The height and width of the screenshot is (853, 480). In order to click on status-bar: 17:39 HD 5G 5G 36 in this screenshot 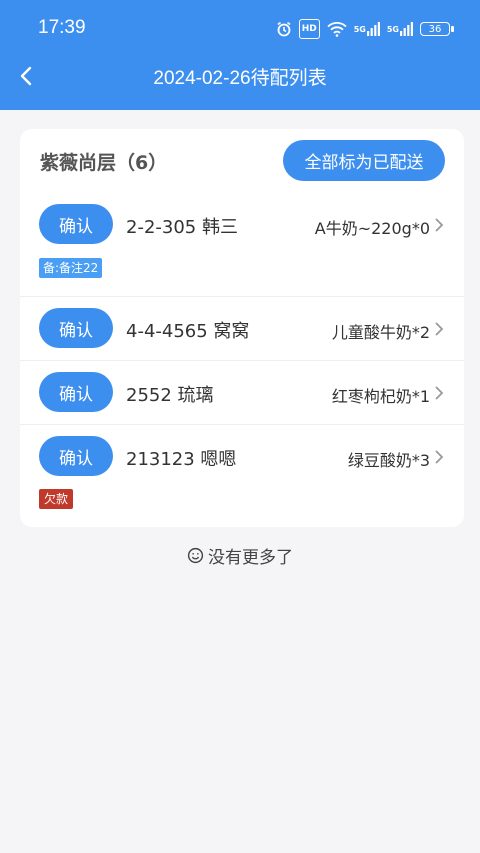, I will do `click(240, 28)`.